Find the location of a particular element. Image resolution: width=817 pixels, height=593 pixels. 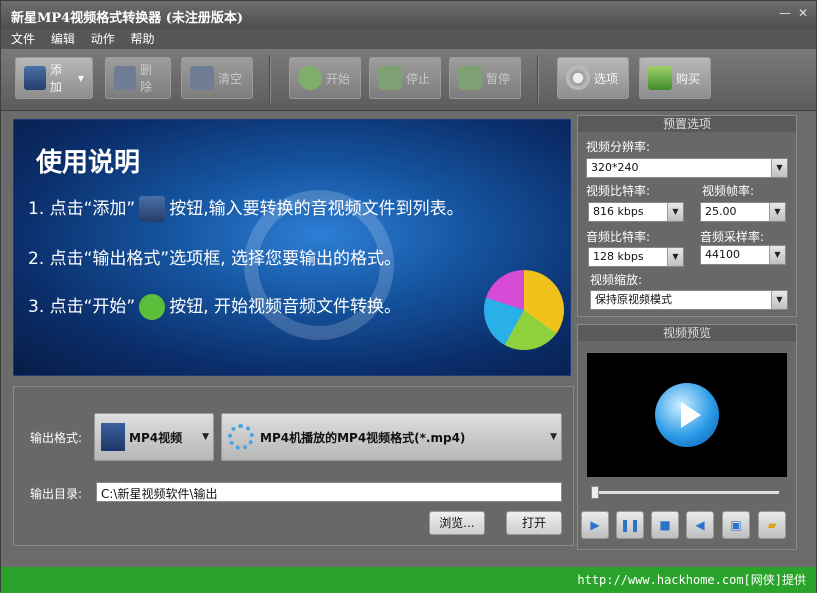

banner-heading: 使用说明 is located at coordinates (88, 163).